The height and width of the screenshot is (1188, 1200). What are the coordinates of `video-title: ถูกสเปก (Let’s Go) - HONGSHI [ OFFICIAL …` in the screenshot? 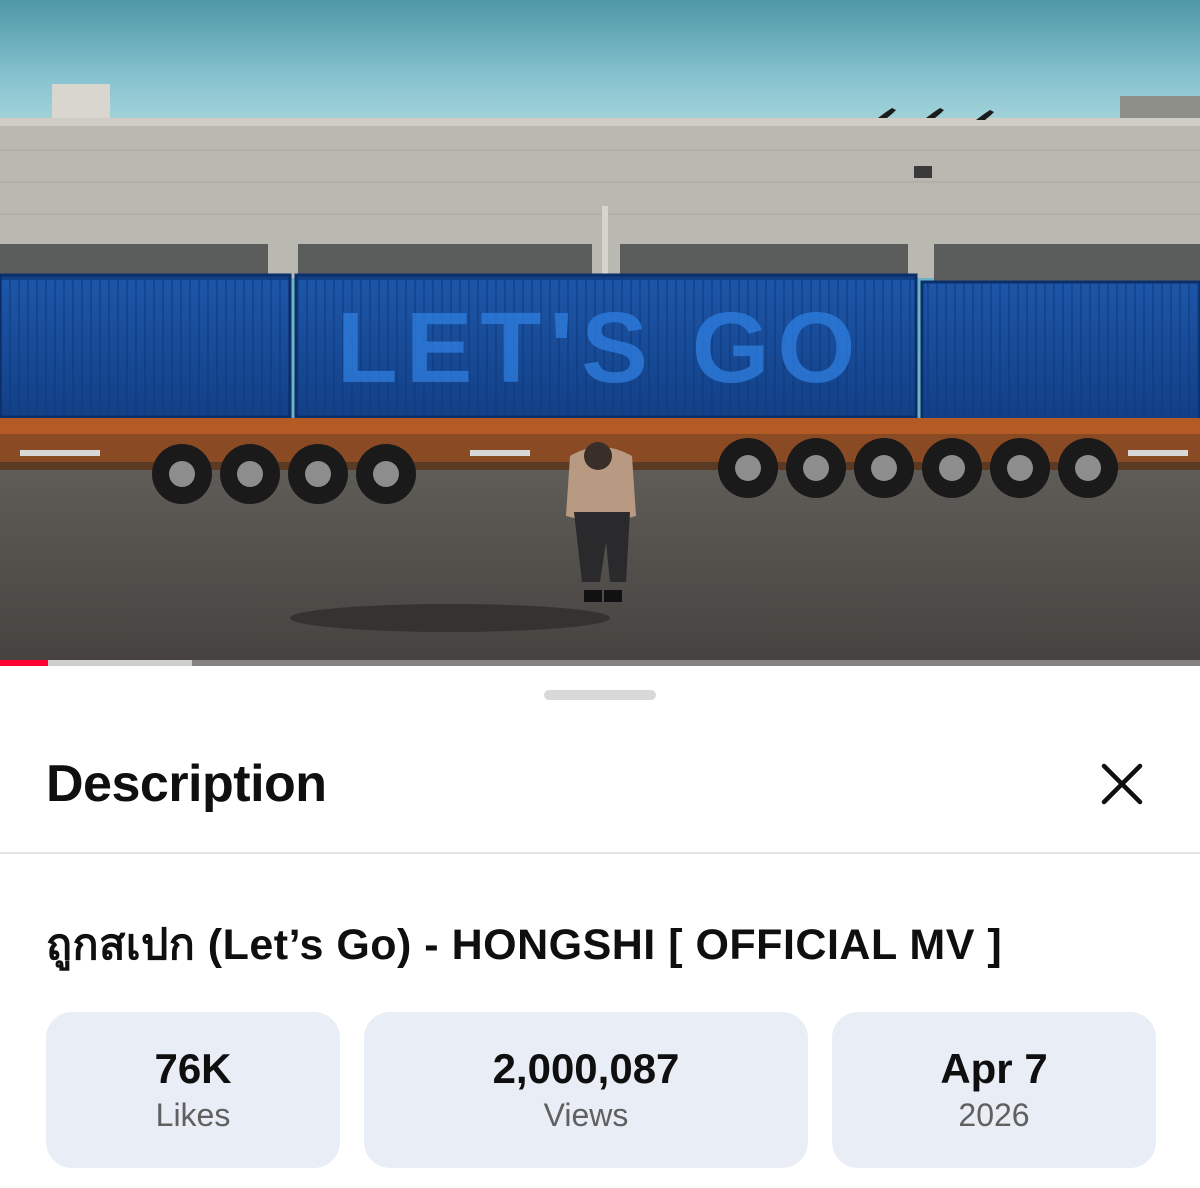 It's located at (524, 945).